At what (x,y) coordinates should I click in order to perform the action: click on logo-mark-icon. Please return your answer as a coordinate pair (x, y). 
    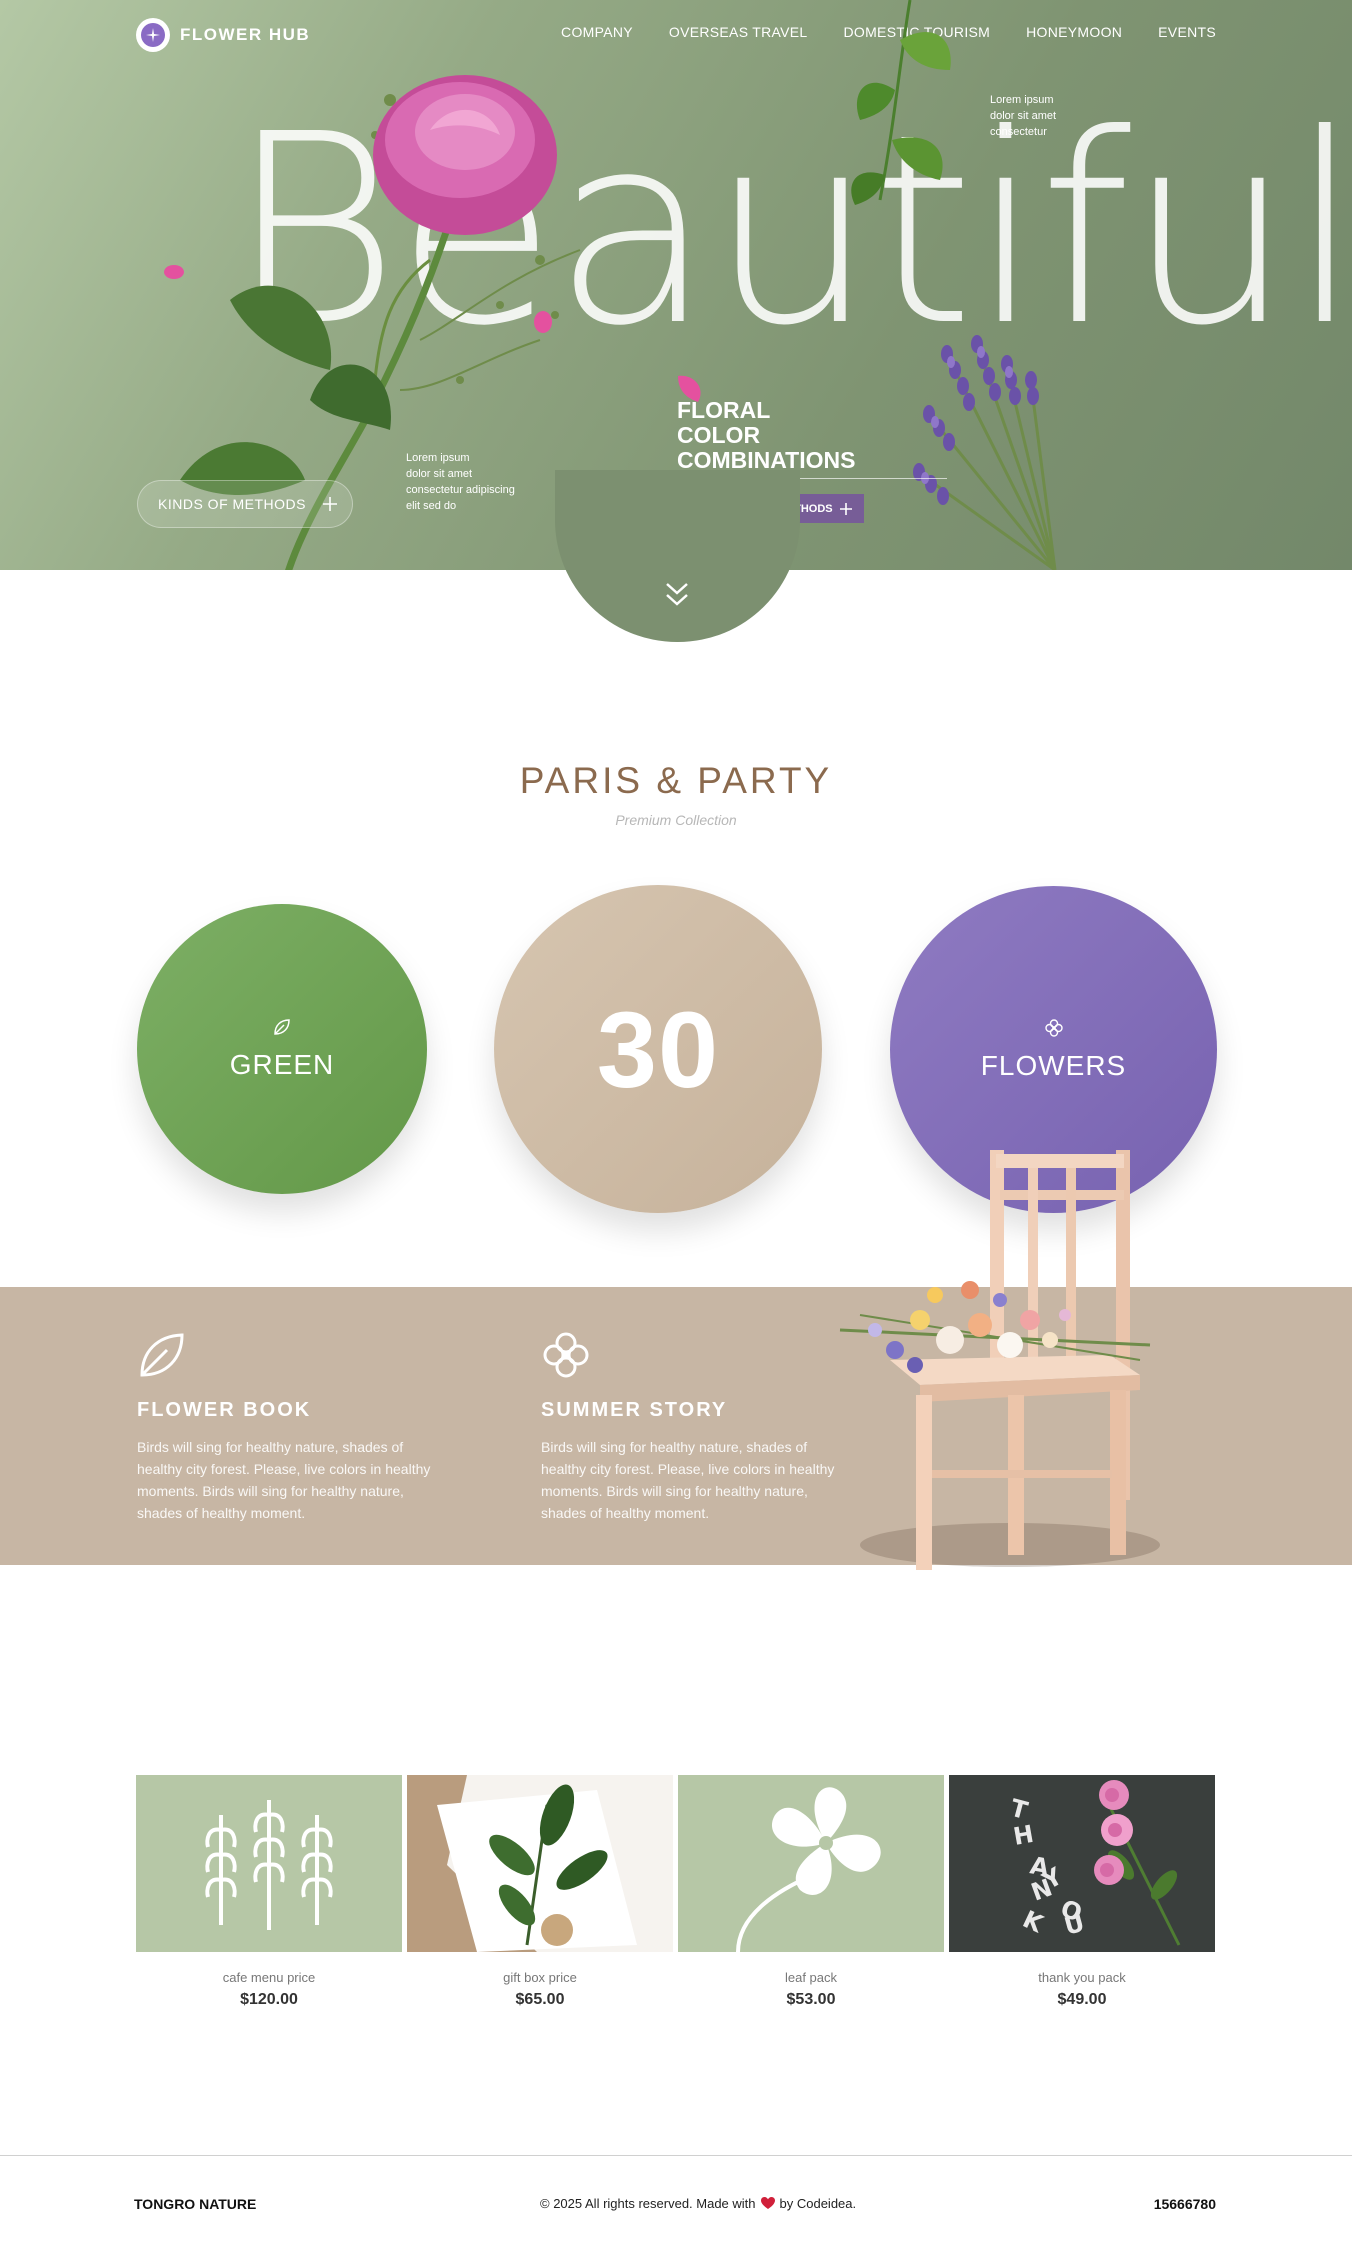
    Looking at the image, I should click on (153, 35).